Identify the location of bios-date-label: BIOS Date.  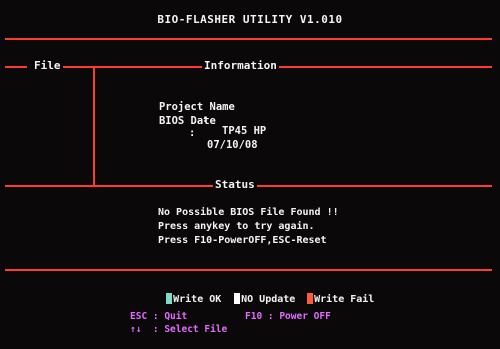
(187, 121).